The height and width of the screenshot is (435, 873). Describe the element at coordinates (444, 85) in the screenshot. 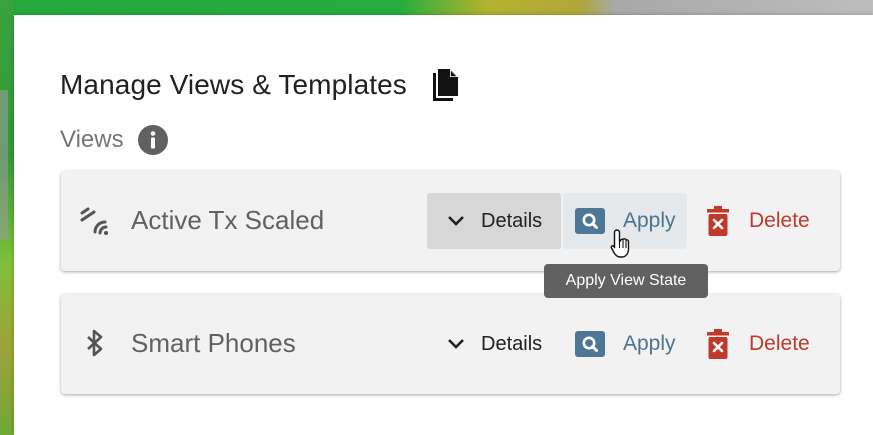

I see `file-copy-icon` at that location.